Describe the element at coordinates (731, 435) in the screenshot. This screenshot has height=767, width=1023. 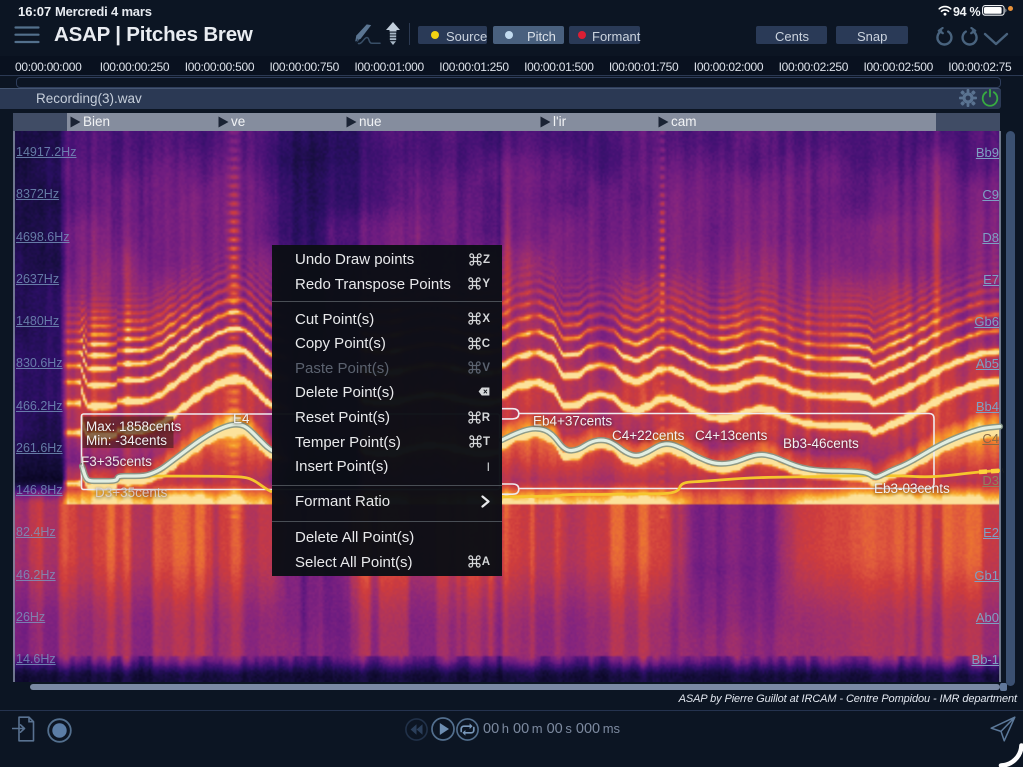
I see `svg-text: C4+13cents` at that location.